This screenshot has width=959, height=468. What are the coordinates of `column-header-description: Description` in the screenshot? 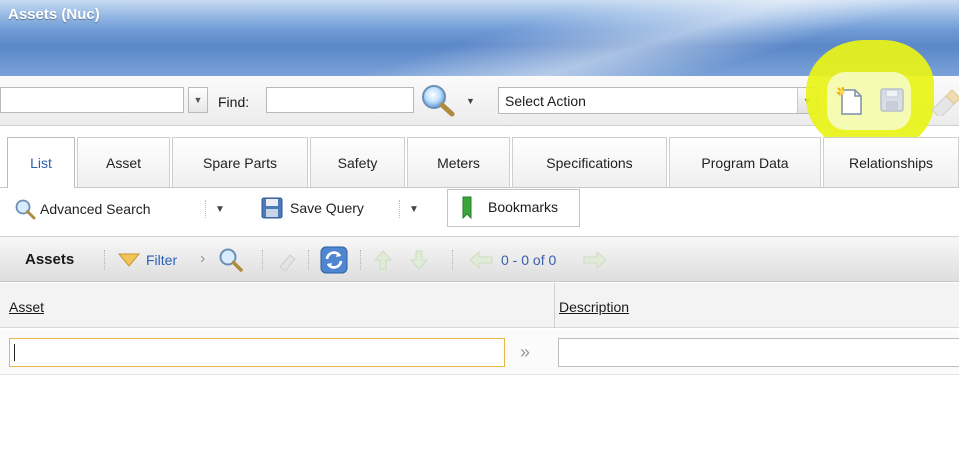 It's located at (594, 307).